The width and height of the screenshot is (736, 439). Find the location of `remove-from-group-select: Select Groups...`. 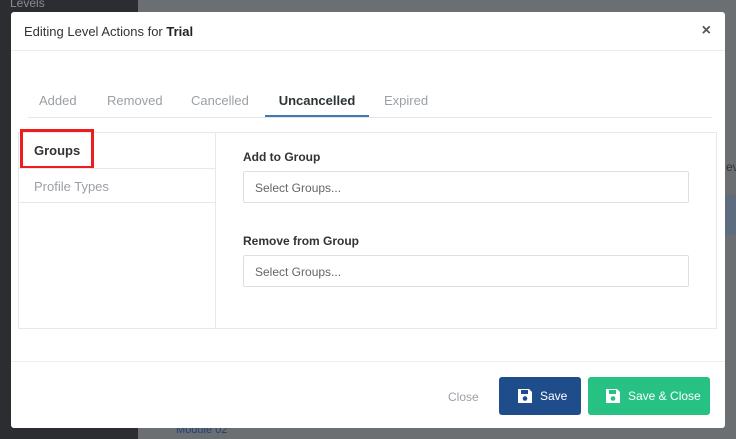

remove-from-group-select: Select Groups... is located at coordinates (466, 271).